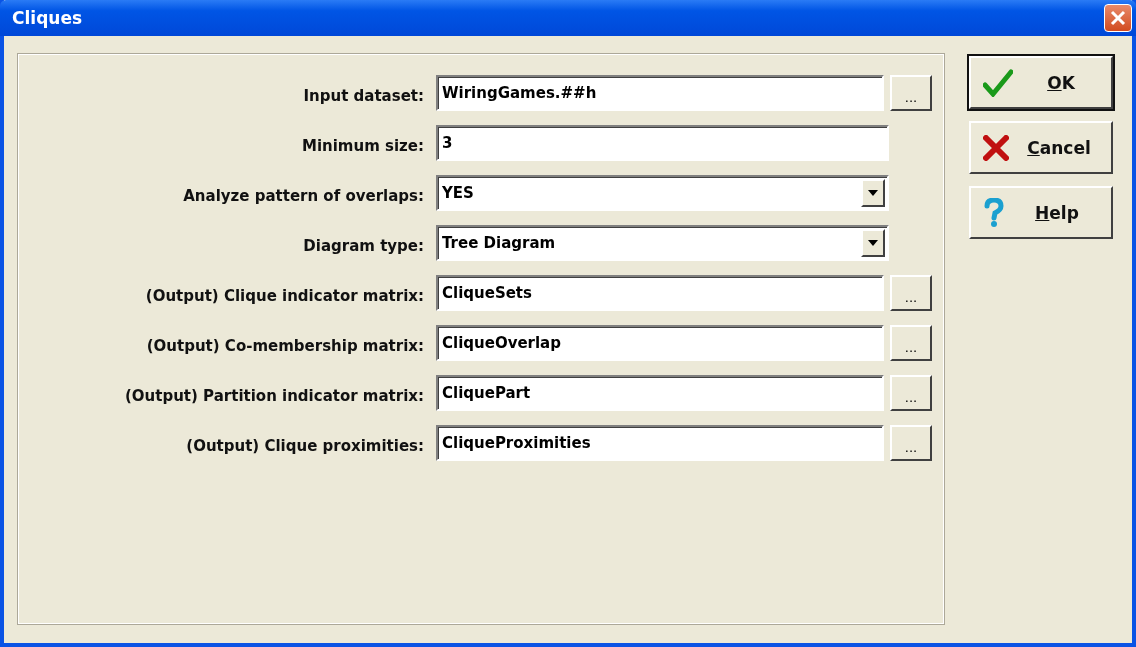 The image size is (1136, 647). I want to click on cancel-button: Cancel, so click(1041, 147).